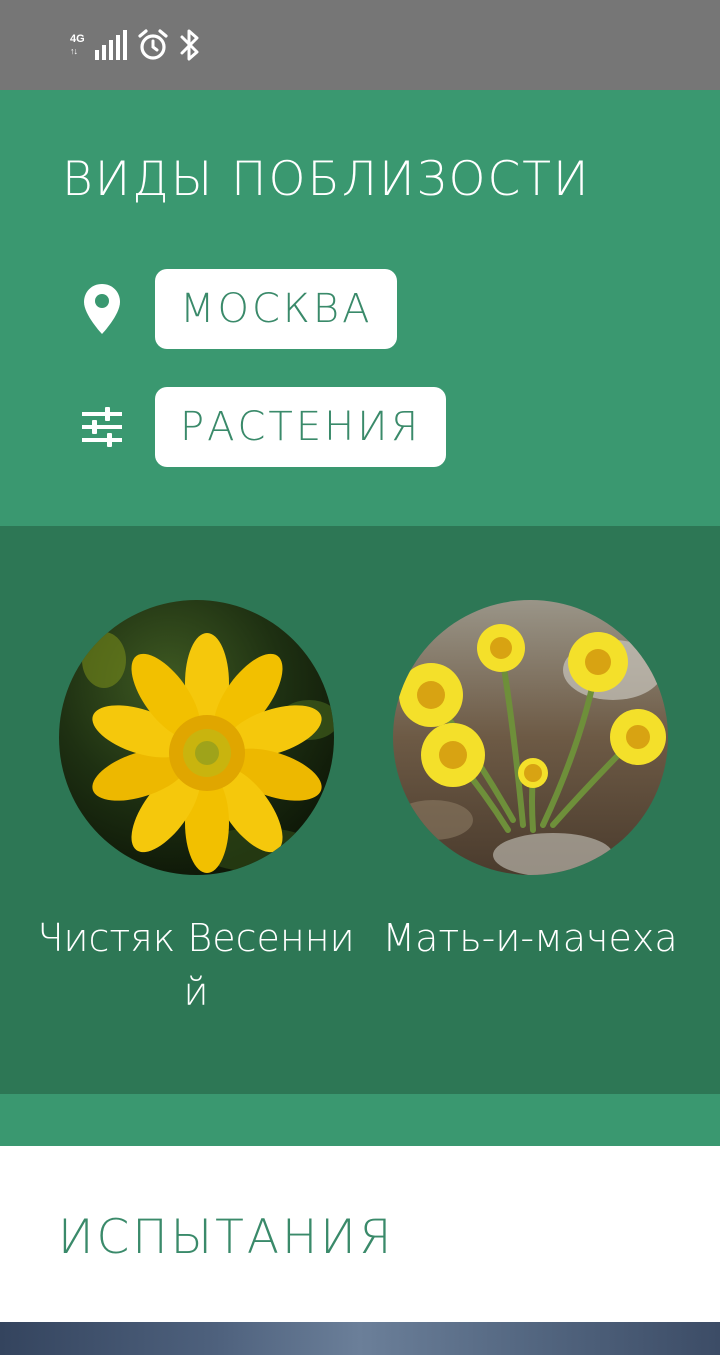 Image resolution: width=720 pixels, height=1355 pixels. Describe the element at coordinates (77, 39) in the screenshot. I see `network-type-label: 4G` at that location.